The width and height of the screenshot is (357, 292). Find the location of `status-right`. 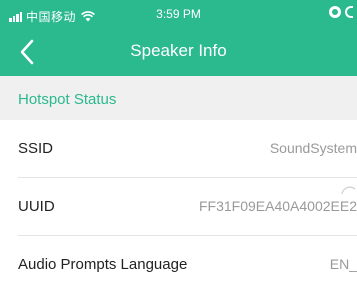

status-right is located at coordinates (341, 12).